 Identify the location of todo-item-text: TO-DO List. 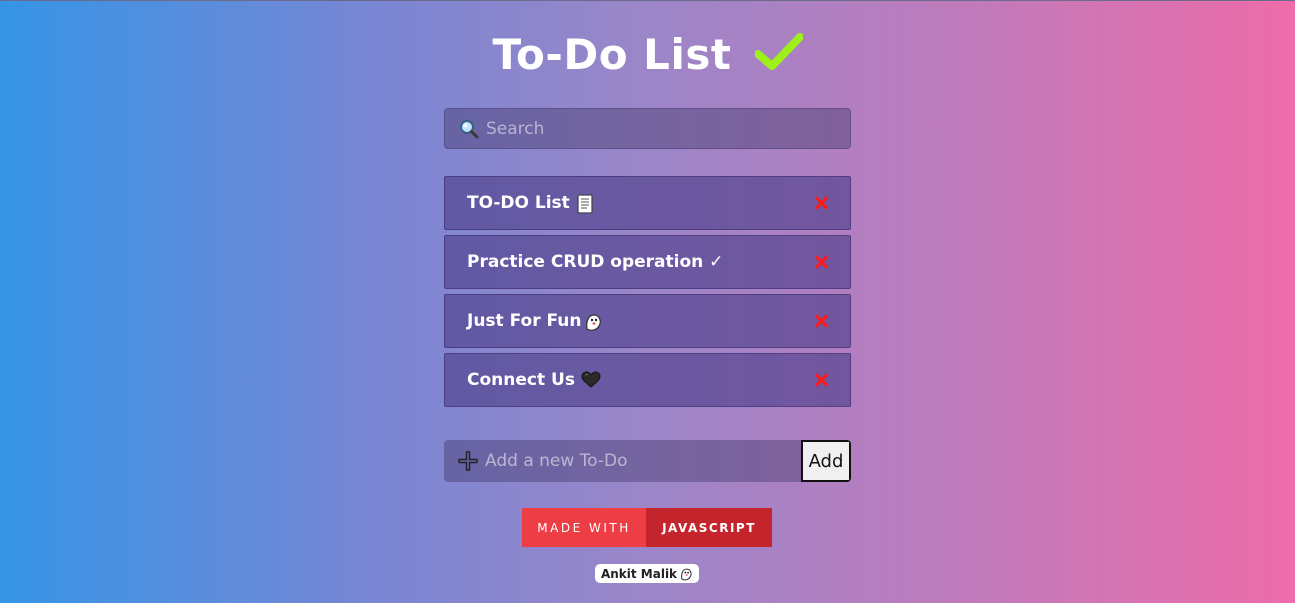
(530, 203).